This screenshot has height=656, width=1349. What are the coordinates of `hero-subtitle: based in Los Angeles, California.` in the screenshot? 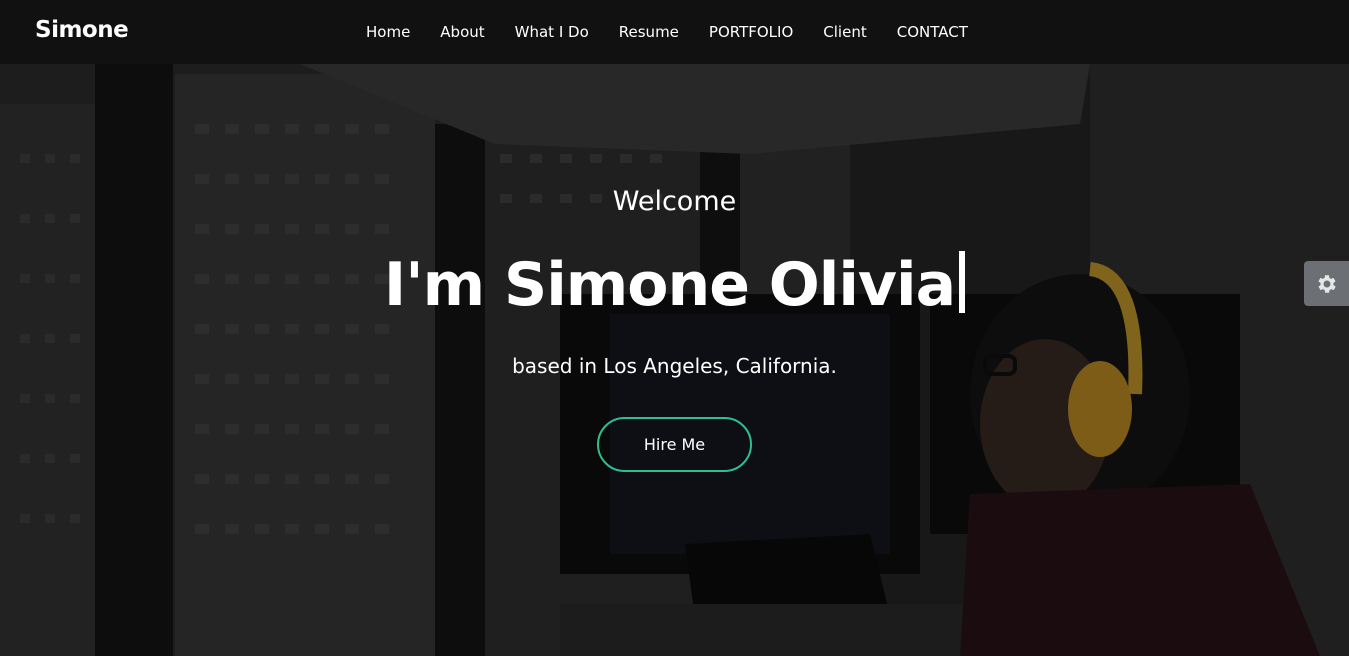 It's located at (674, 366).